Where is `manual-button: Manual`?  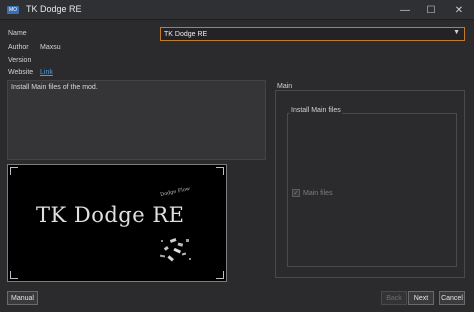
manual-button: Manual is located at coordinates (22, 298).